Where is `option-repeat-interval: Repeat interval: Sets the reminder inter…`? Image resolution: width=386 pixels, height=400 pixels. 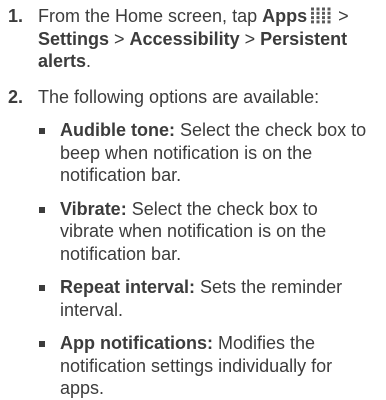
option-repeat-interval: Repeat interval: Sets the reminder inter… is located at coordinates (207, 298).